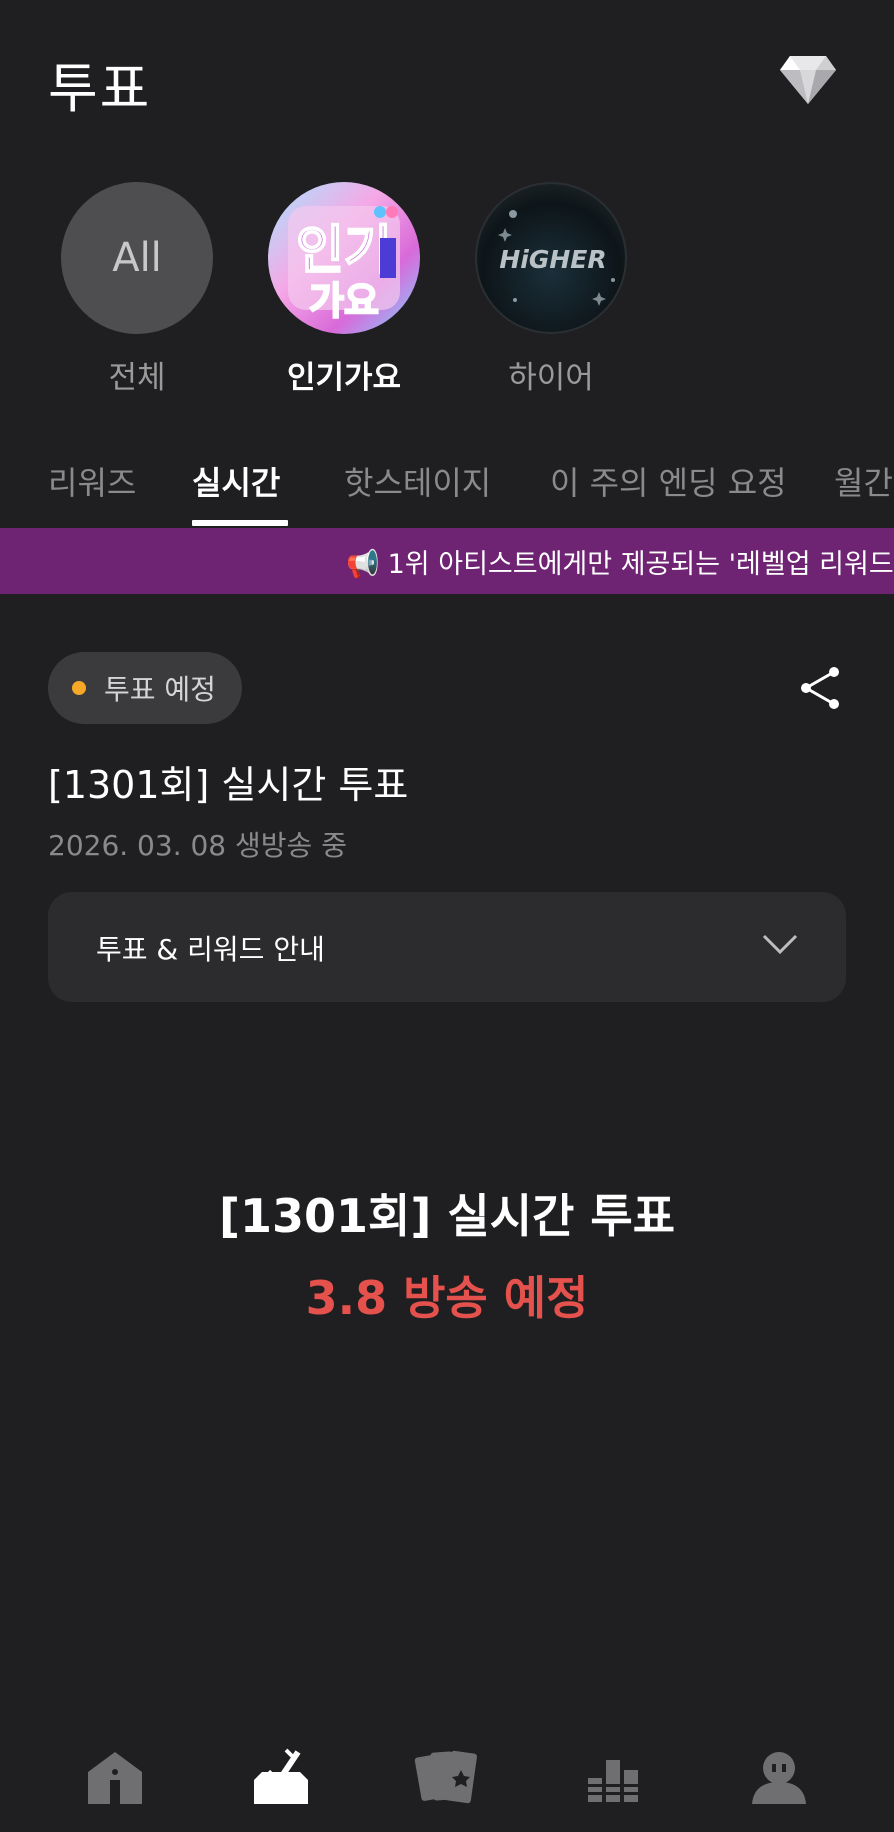  What do you see at coordinates (447, 302) in the screenshot?
I see `channel-selector: All 전체 인기 가요 인기가요 HiGHER 하이어` at bounding box center [447, 302].